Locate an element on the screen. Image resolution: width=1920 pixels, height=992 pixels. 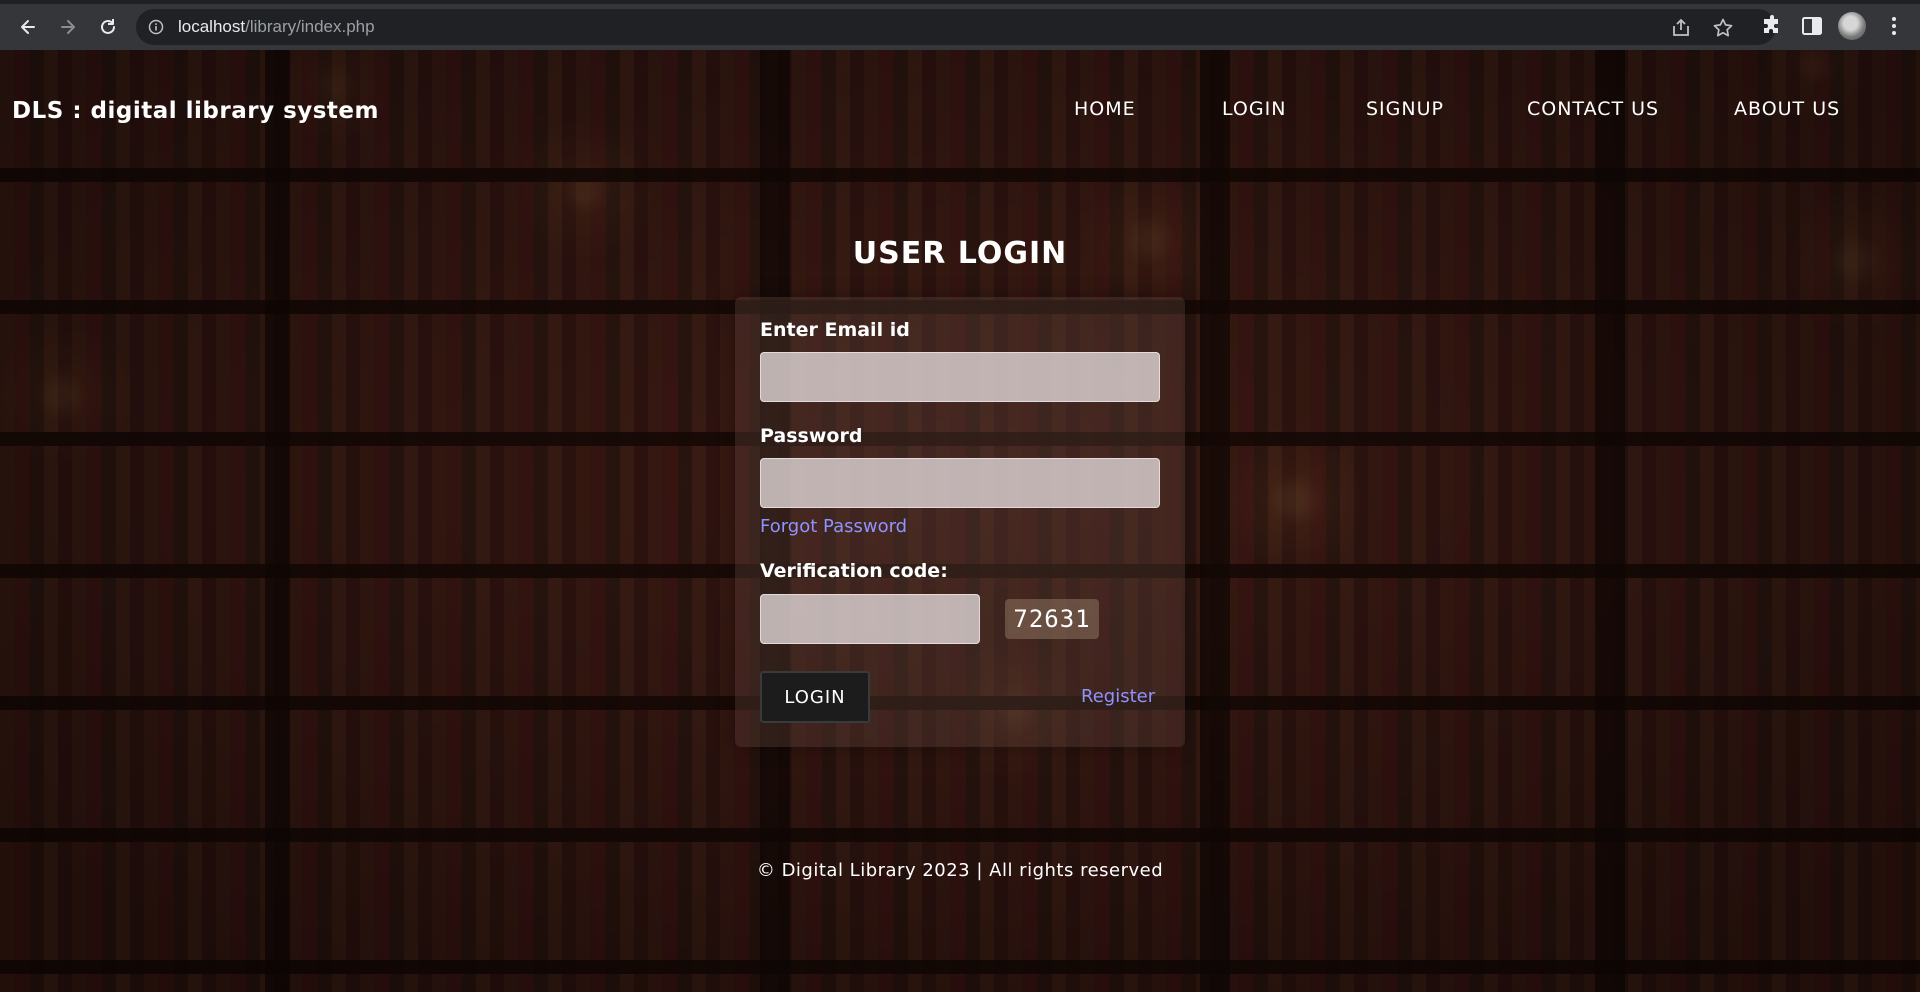
sidepanel-icon is located at coordinates (1812, 26).